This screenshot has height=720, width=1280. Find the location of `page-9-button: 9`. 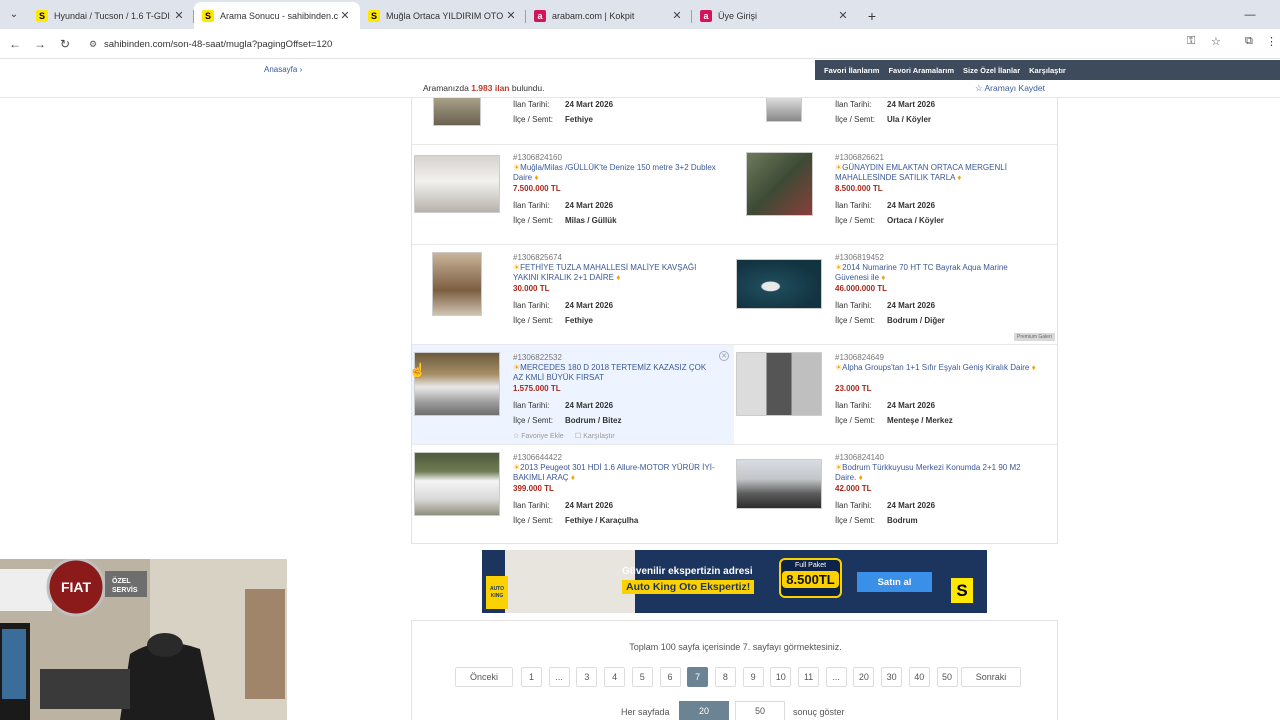

page-9-button: 9 is located at coordinates (753, 677).